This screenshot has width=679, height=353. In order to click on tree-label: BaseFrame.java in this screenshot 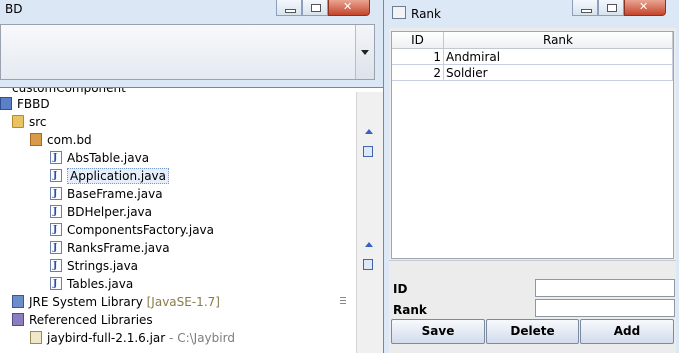, I will do `click(115, 194)`.